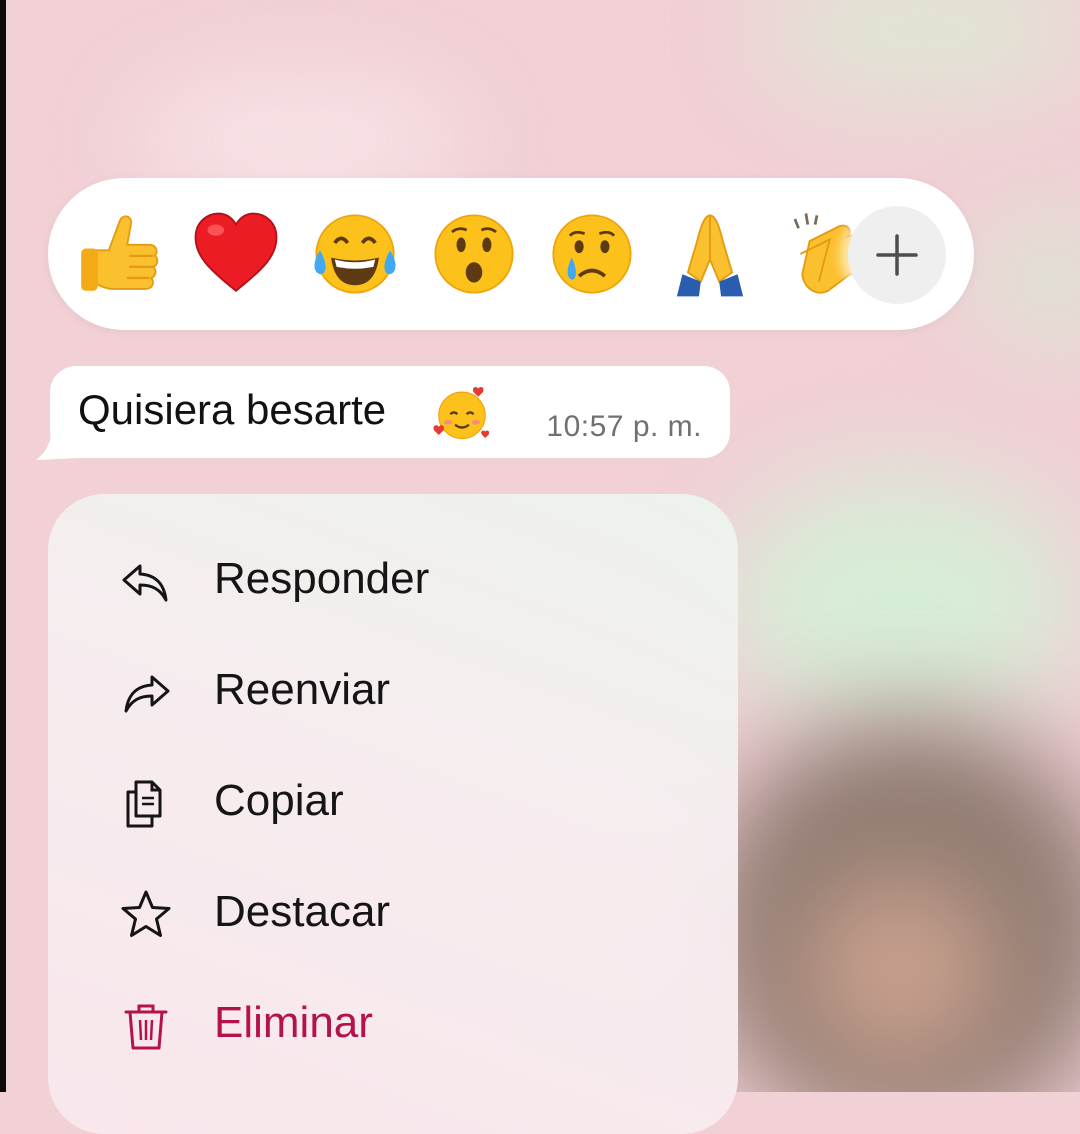 The width and height of the screenshot is (1080, 1134). I want to click on menu-label: Destacar, so click(302, 911).